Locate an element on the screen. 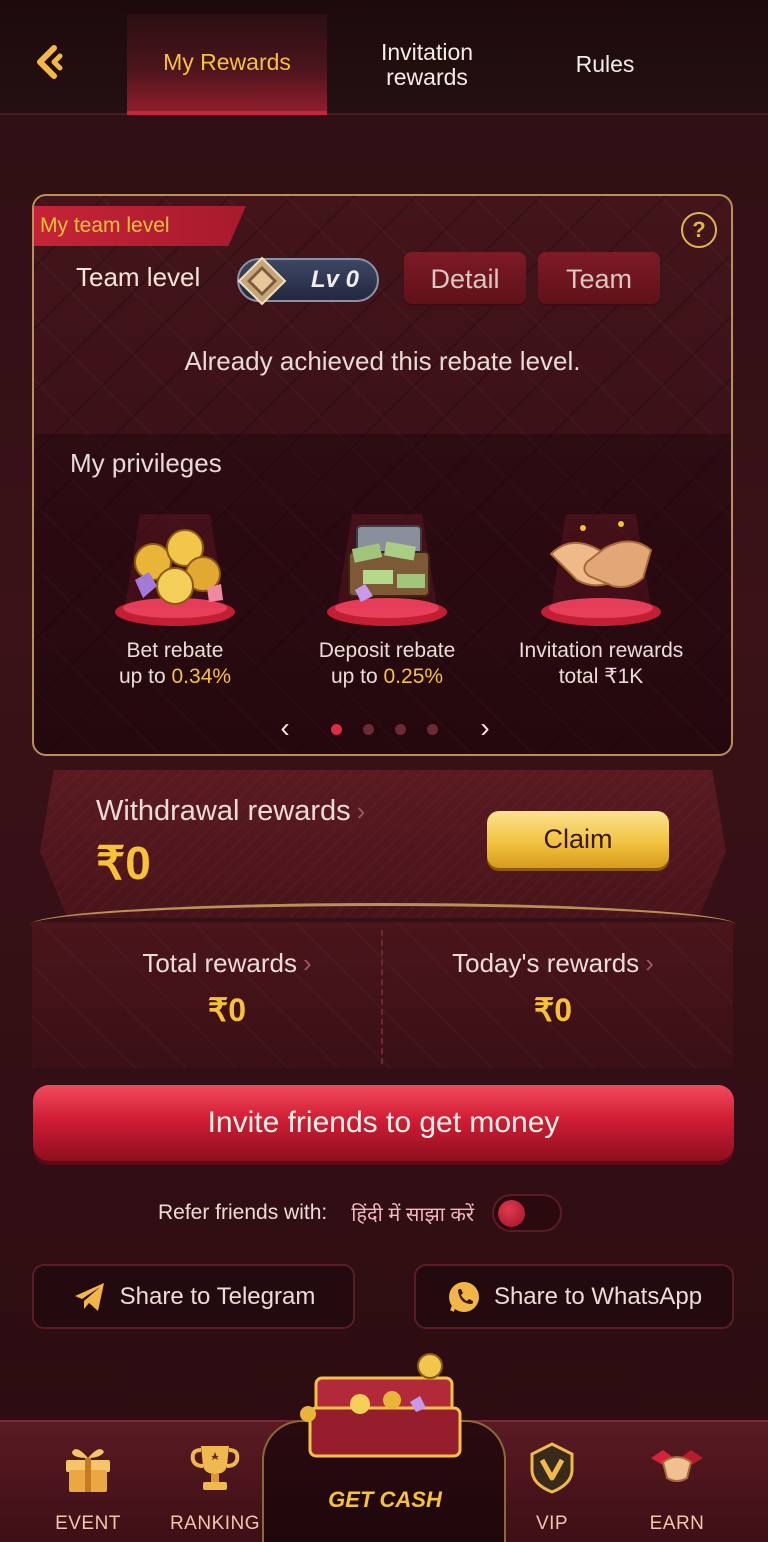 The image size is (768, 1542). share-telegram-label: Share to Telegram is located at coordinates (217, 1296).